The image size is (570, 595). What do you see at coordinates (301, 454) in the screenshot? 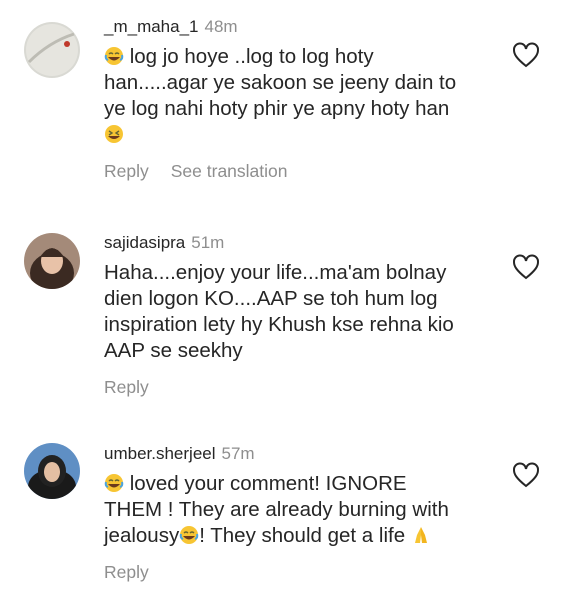
I see `comment-meta: umber.sherjeel 57m` at bounding box center [301, 454].